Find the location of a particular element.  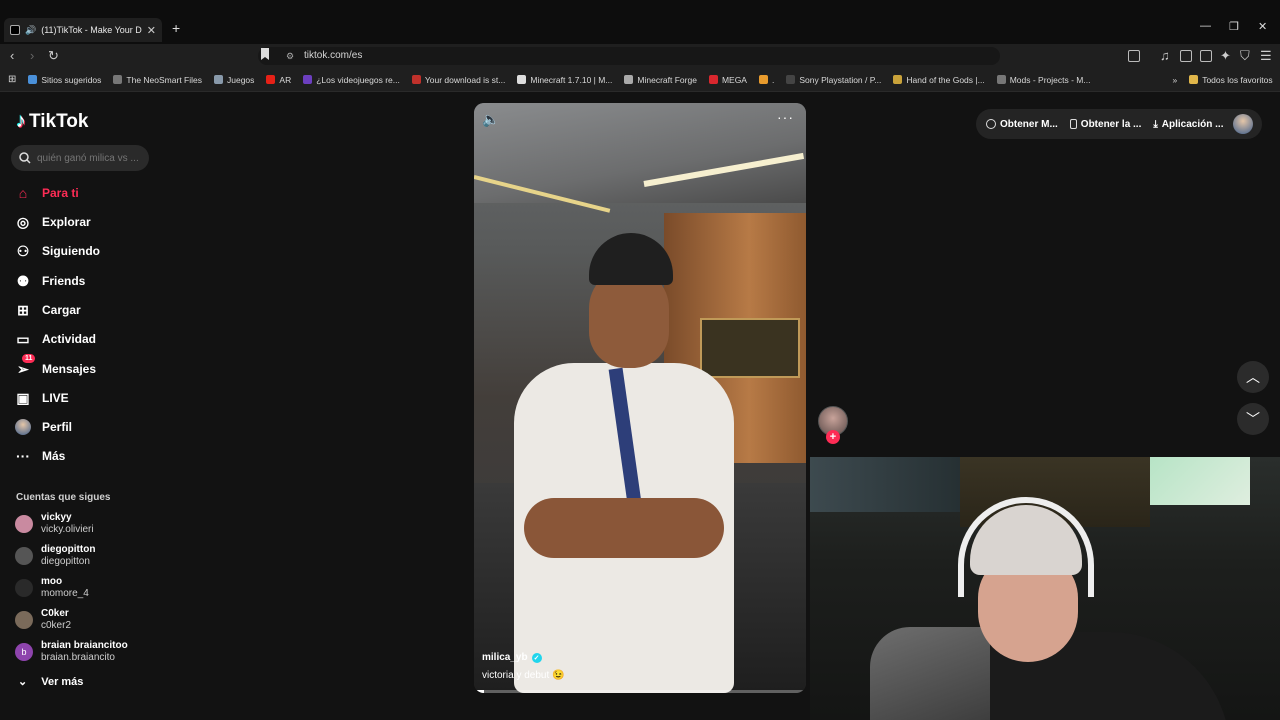

followed-account: C0ker c0ker2 is located at coordinates (43, 620).